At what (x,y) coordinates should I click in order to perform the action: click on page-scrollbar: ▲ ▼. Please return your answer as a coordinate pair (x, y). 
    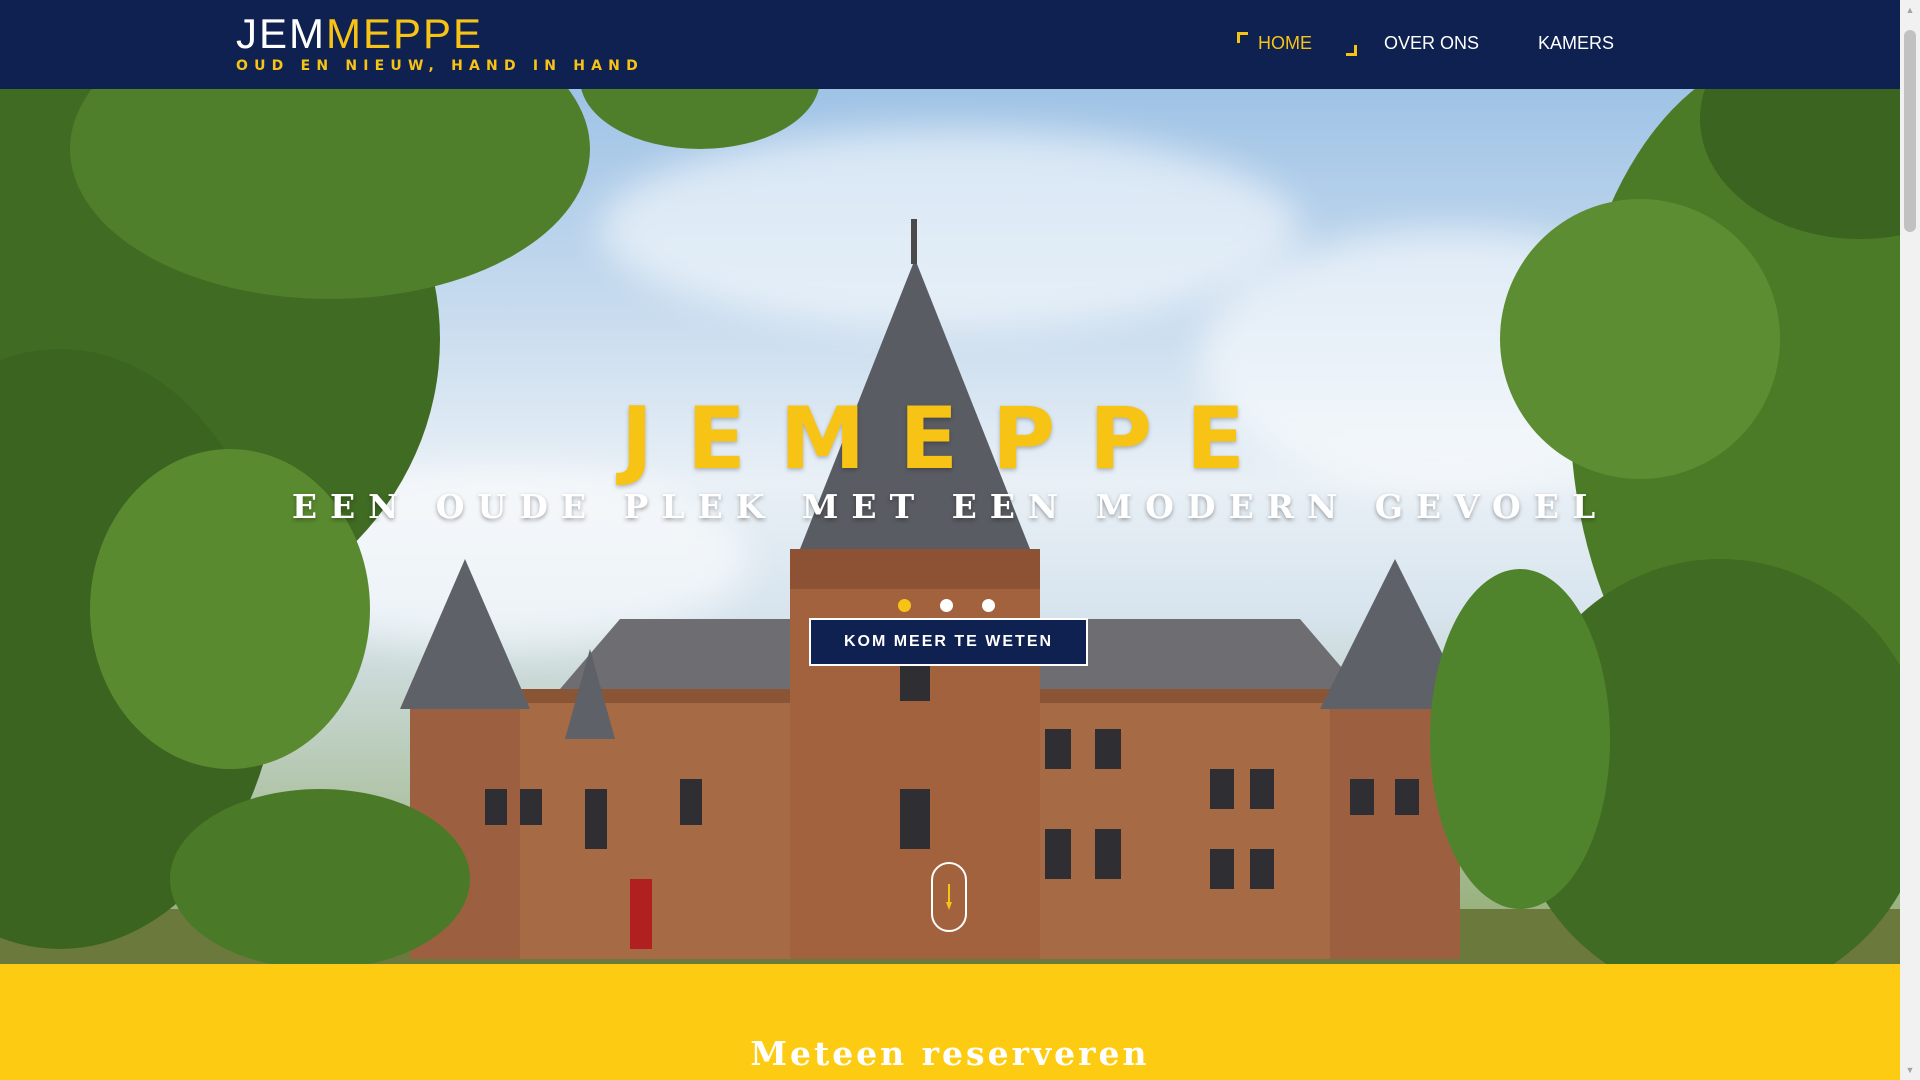
    Looking at the image, I should click on (1910, 540).